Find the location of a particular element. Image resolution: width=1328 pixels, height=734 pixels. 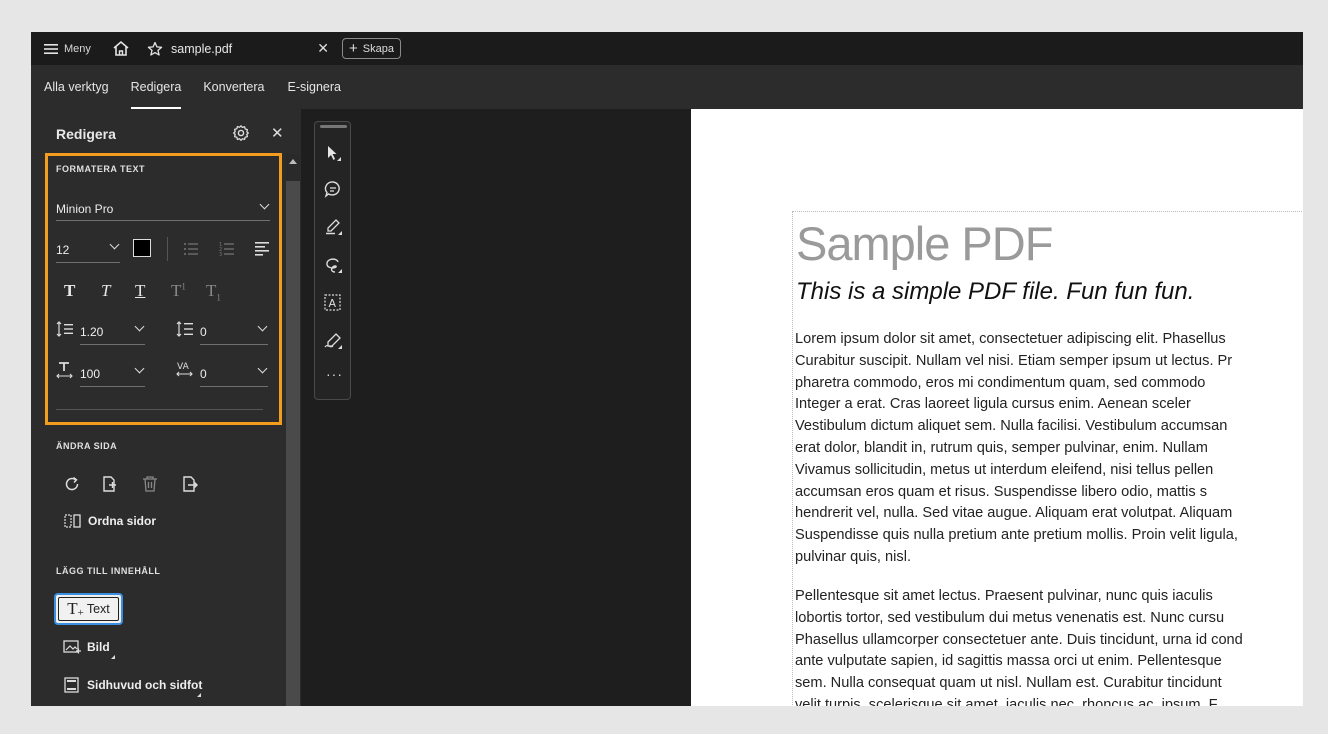

italic-icon: T is located at coordinates (105, 291).